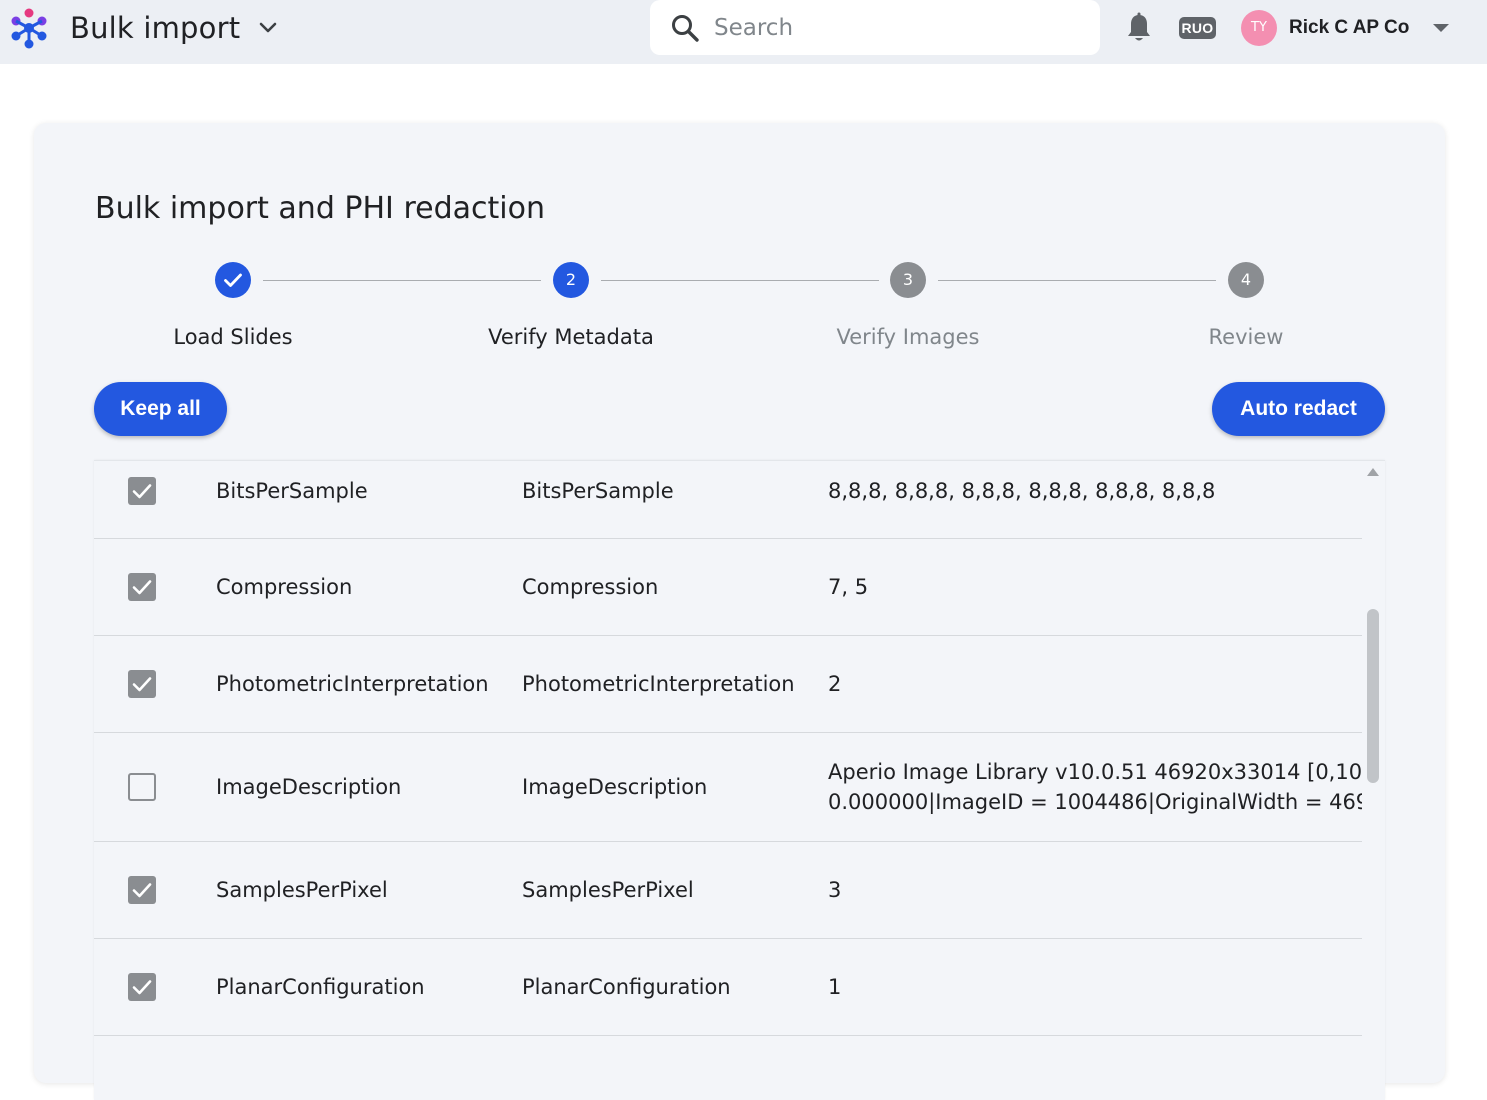 The image size is (1487, 1100). I want to click on name-cell: BitsPerSample, so click(598, 491).